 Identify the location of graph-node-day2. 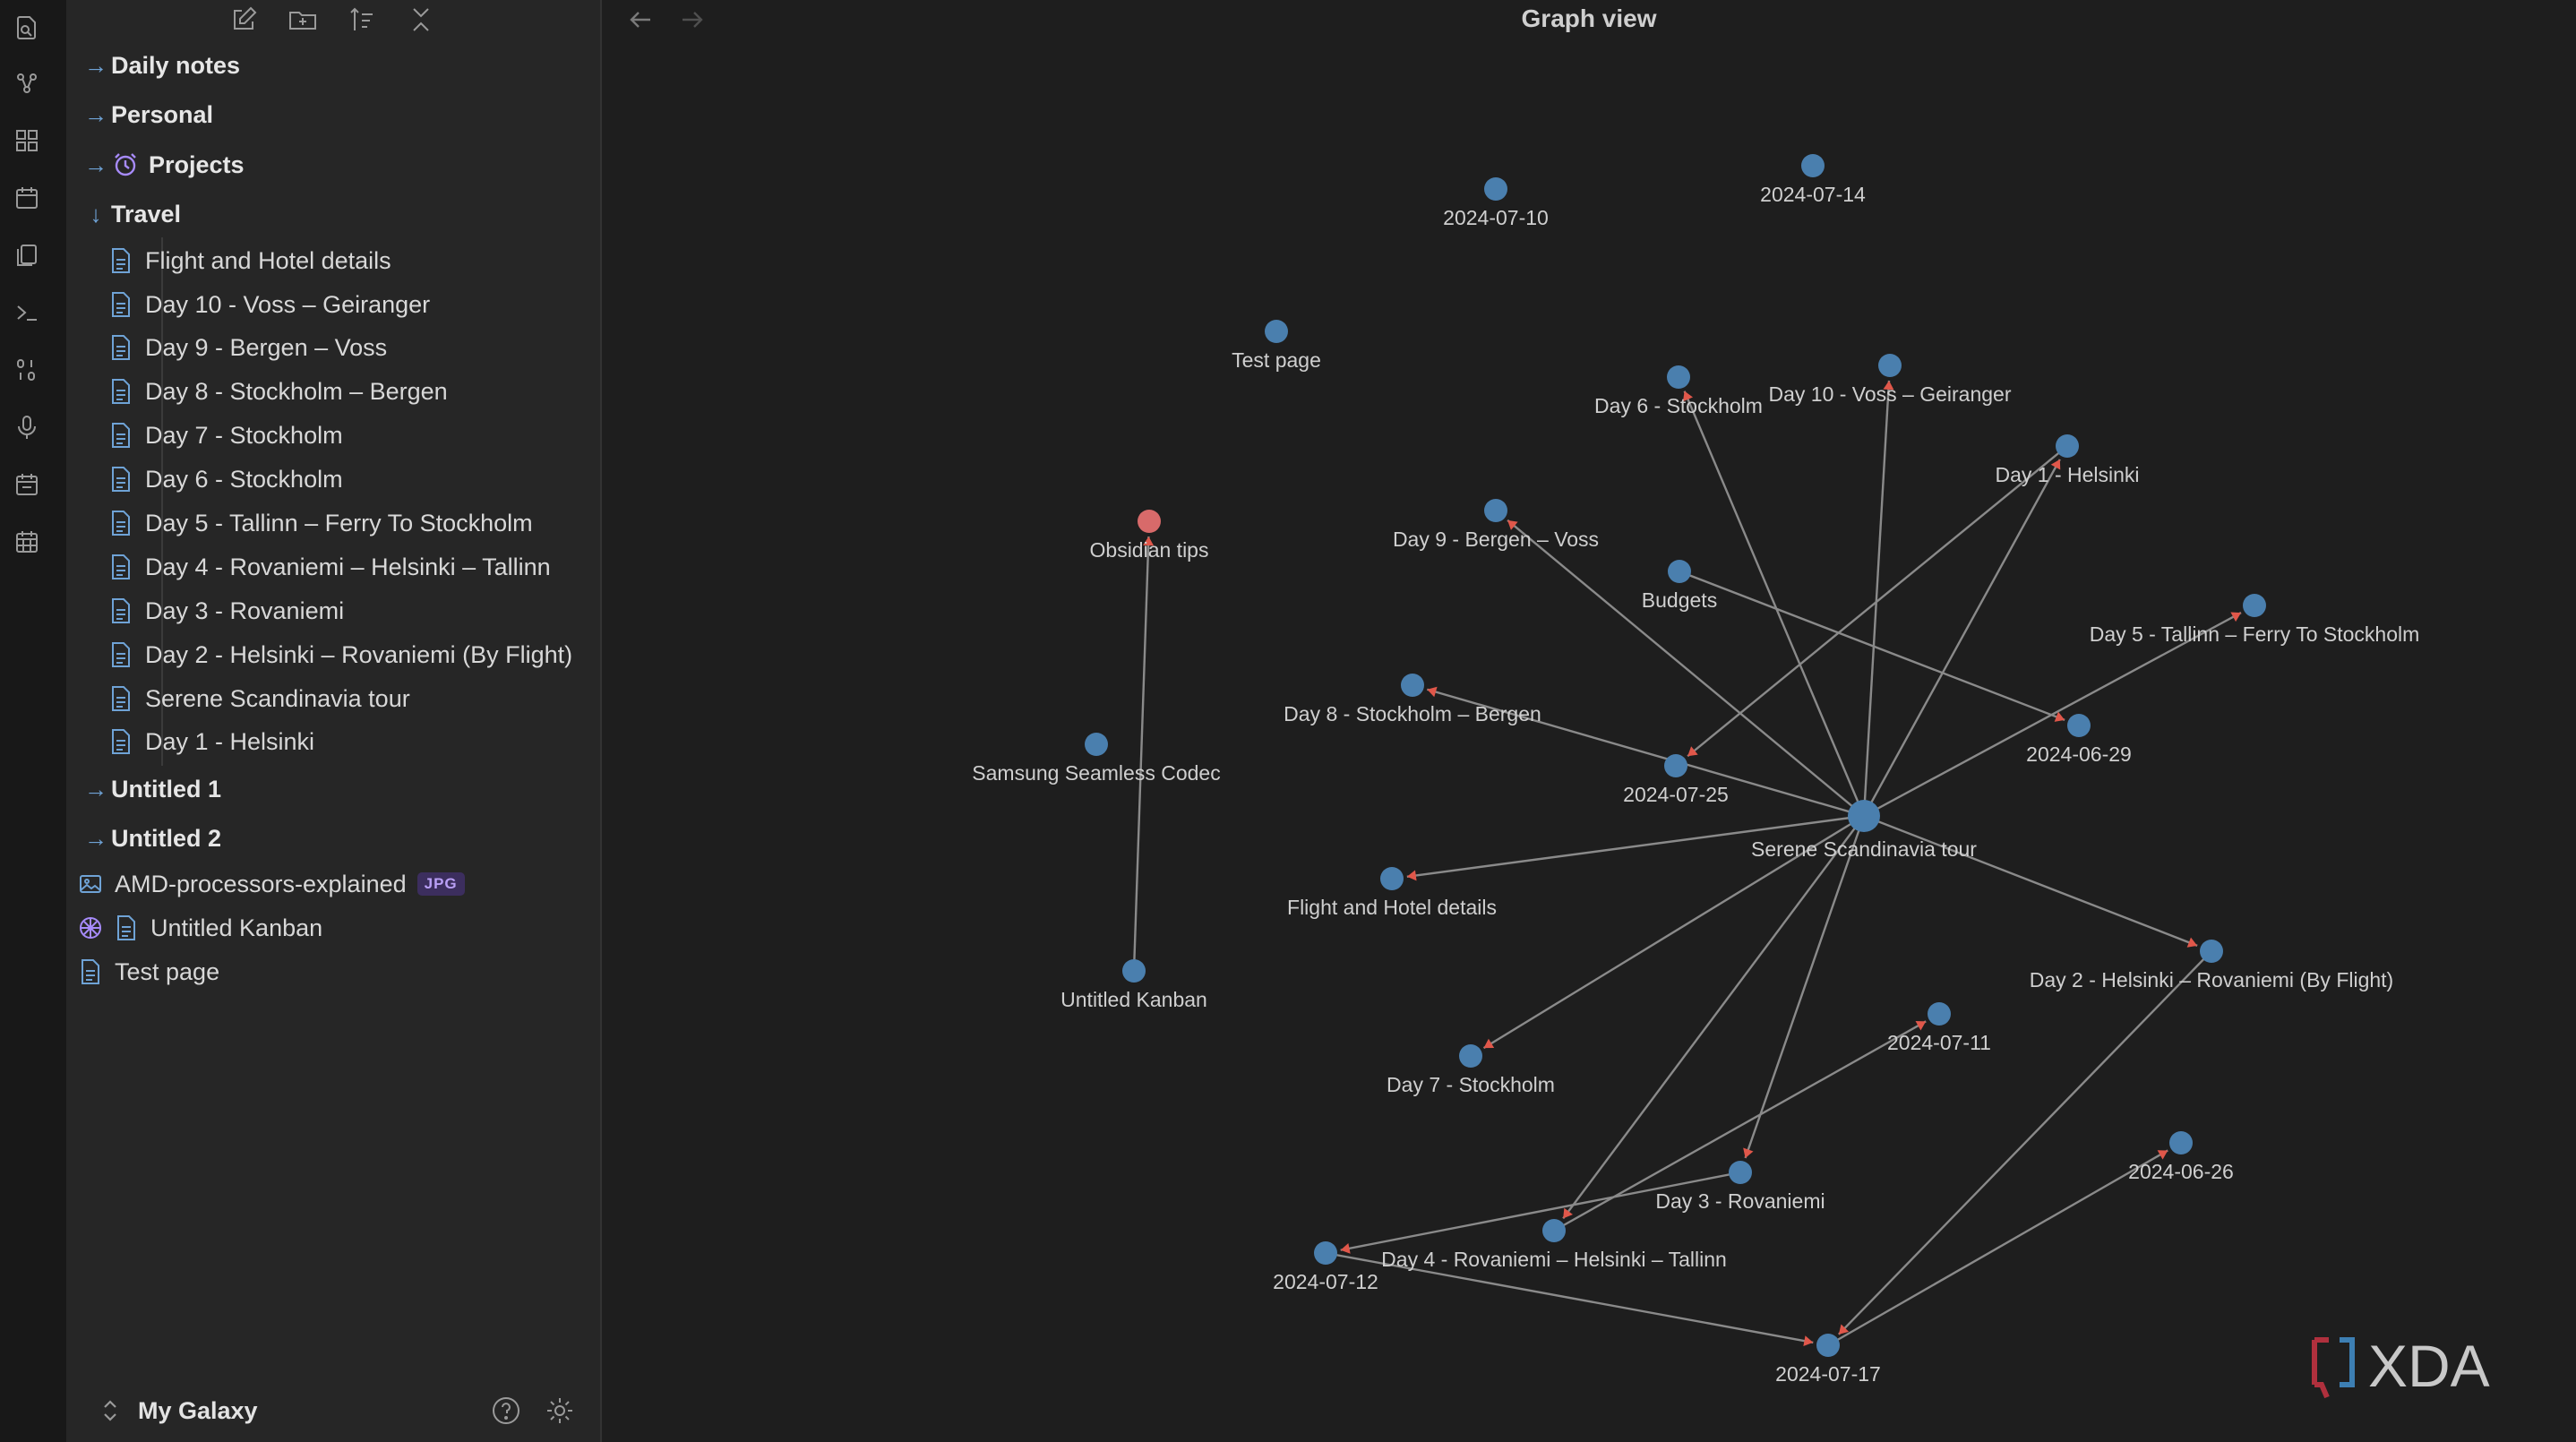
(2211, 951).